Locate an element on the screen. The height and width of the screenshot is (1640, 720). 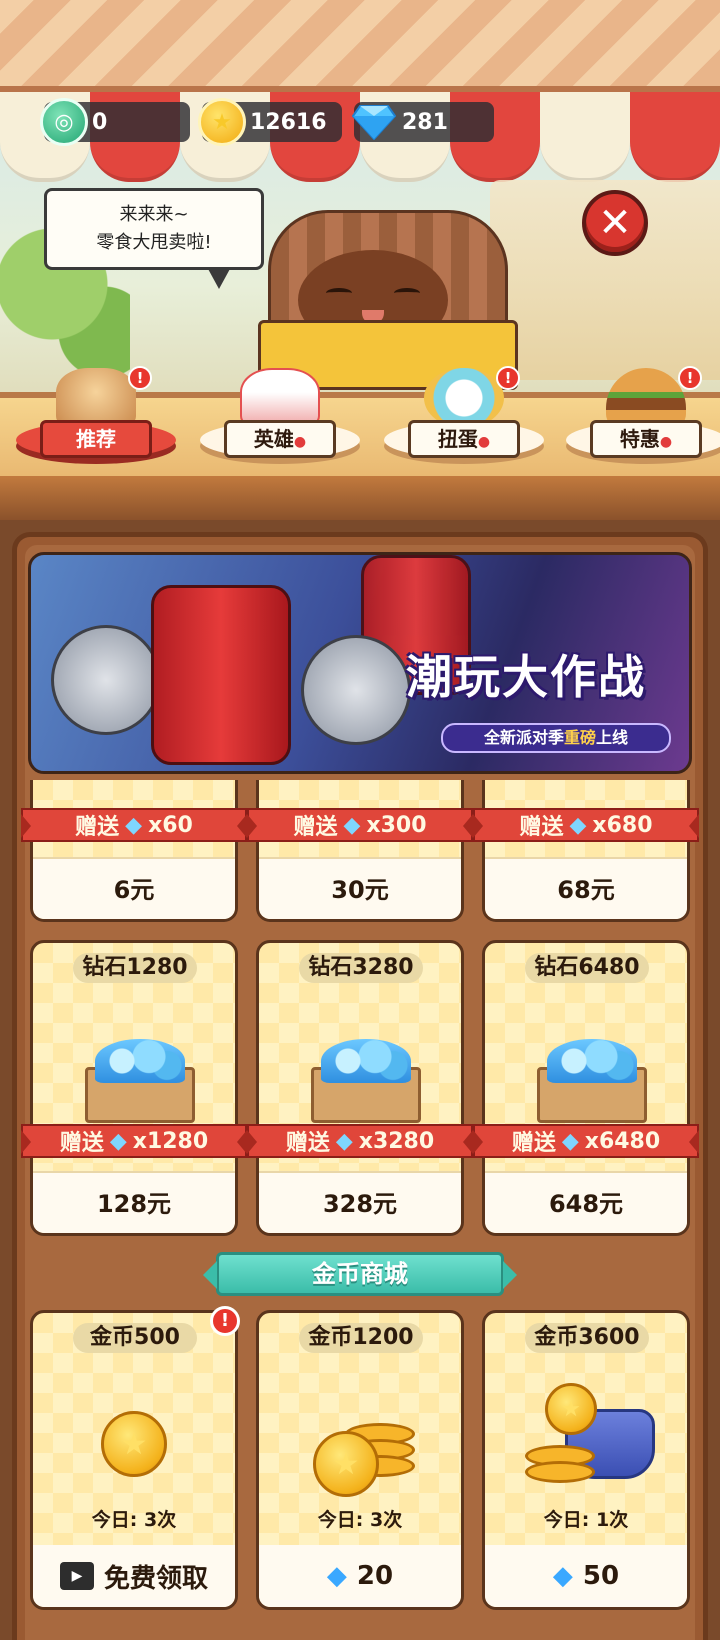
product-title: 钻石3280 is located at coordinates (361, 968).